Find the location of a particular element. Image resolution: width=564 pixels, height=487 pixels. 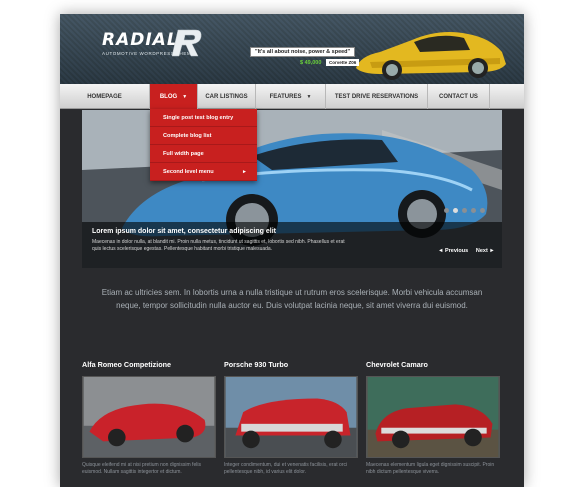

nav-label: CAR LISTINGS is located at coordinates (226, 96).